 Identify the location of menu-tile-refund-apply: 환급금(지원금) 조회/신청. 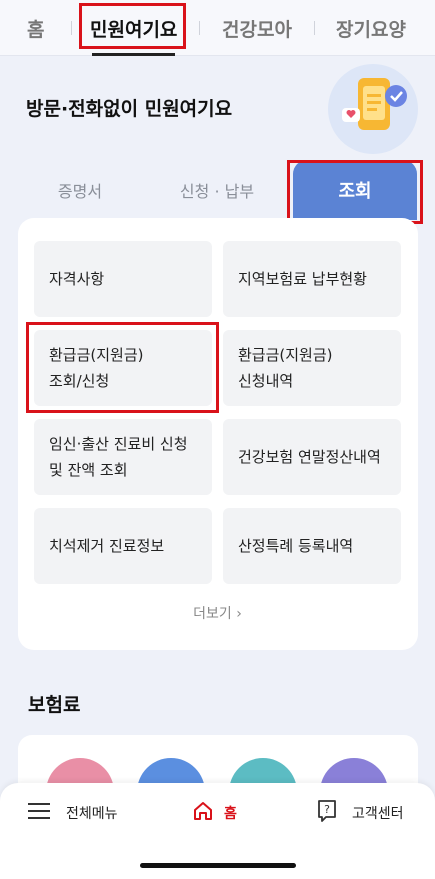
(123, 368).